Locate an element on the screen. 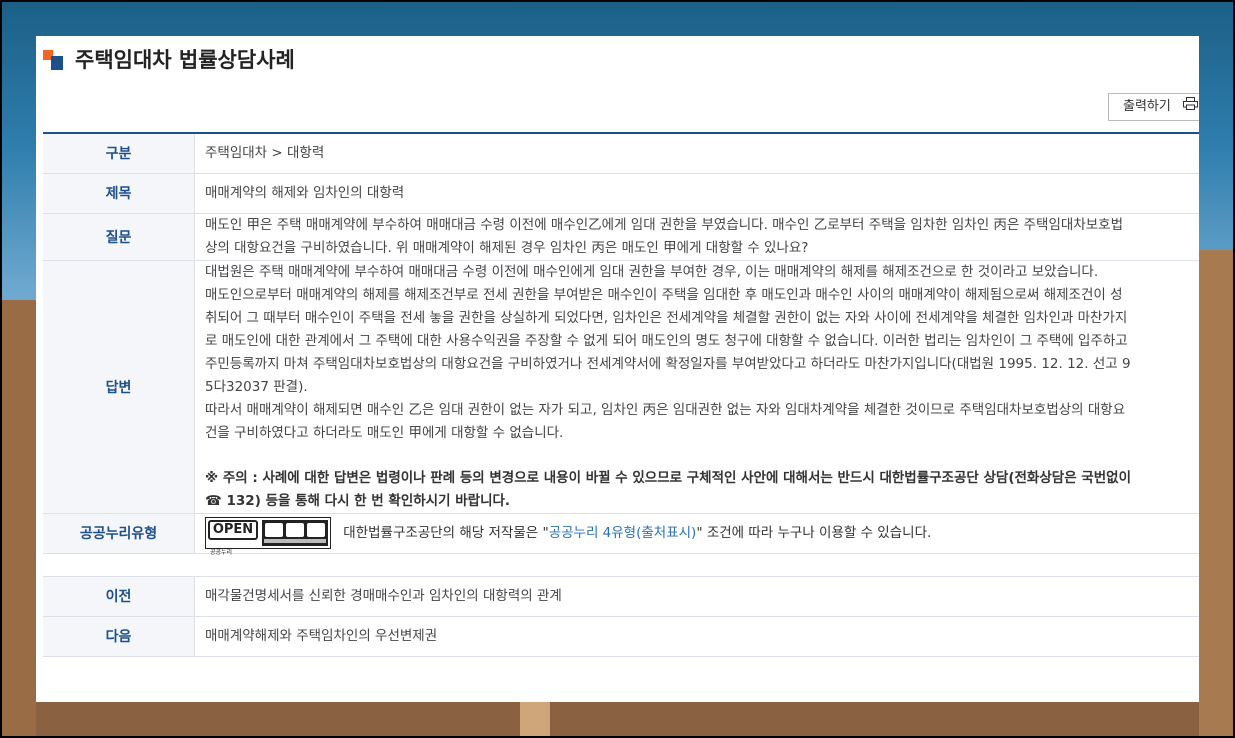  answer-line: 건을 구비하였다고 하더라도 매도인 甲에게 대항할 수 없습니다. is located at coordinates (384, 432).